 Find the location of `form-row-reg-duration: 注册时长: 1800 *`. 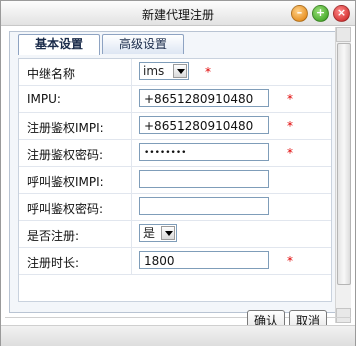

form-row-reg-duration: 注册时长: 1800 * is located at coordinates (175, 261).